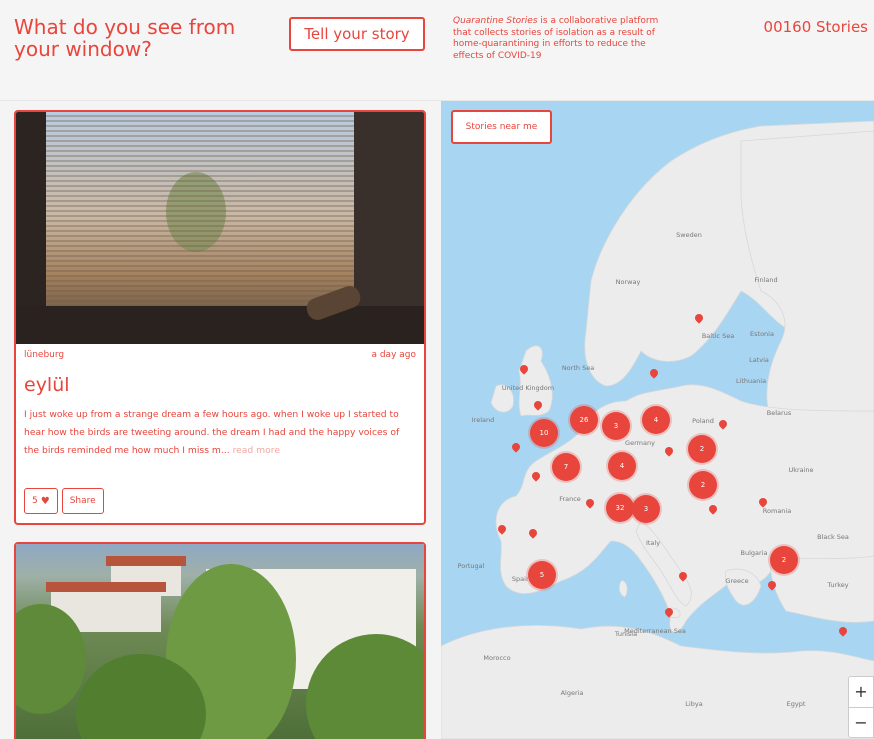 This screenshot has width=874, height=739. Describe the element at coordinates (483, 420) in the screenshot. I see `map-label: Ireland` at that location.